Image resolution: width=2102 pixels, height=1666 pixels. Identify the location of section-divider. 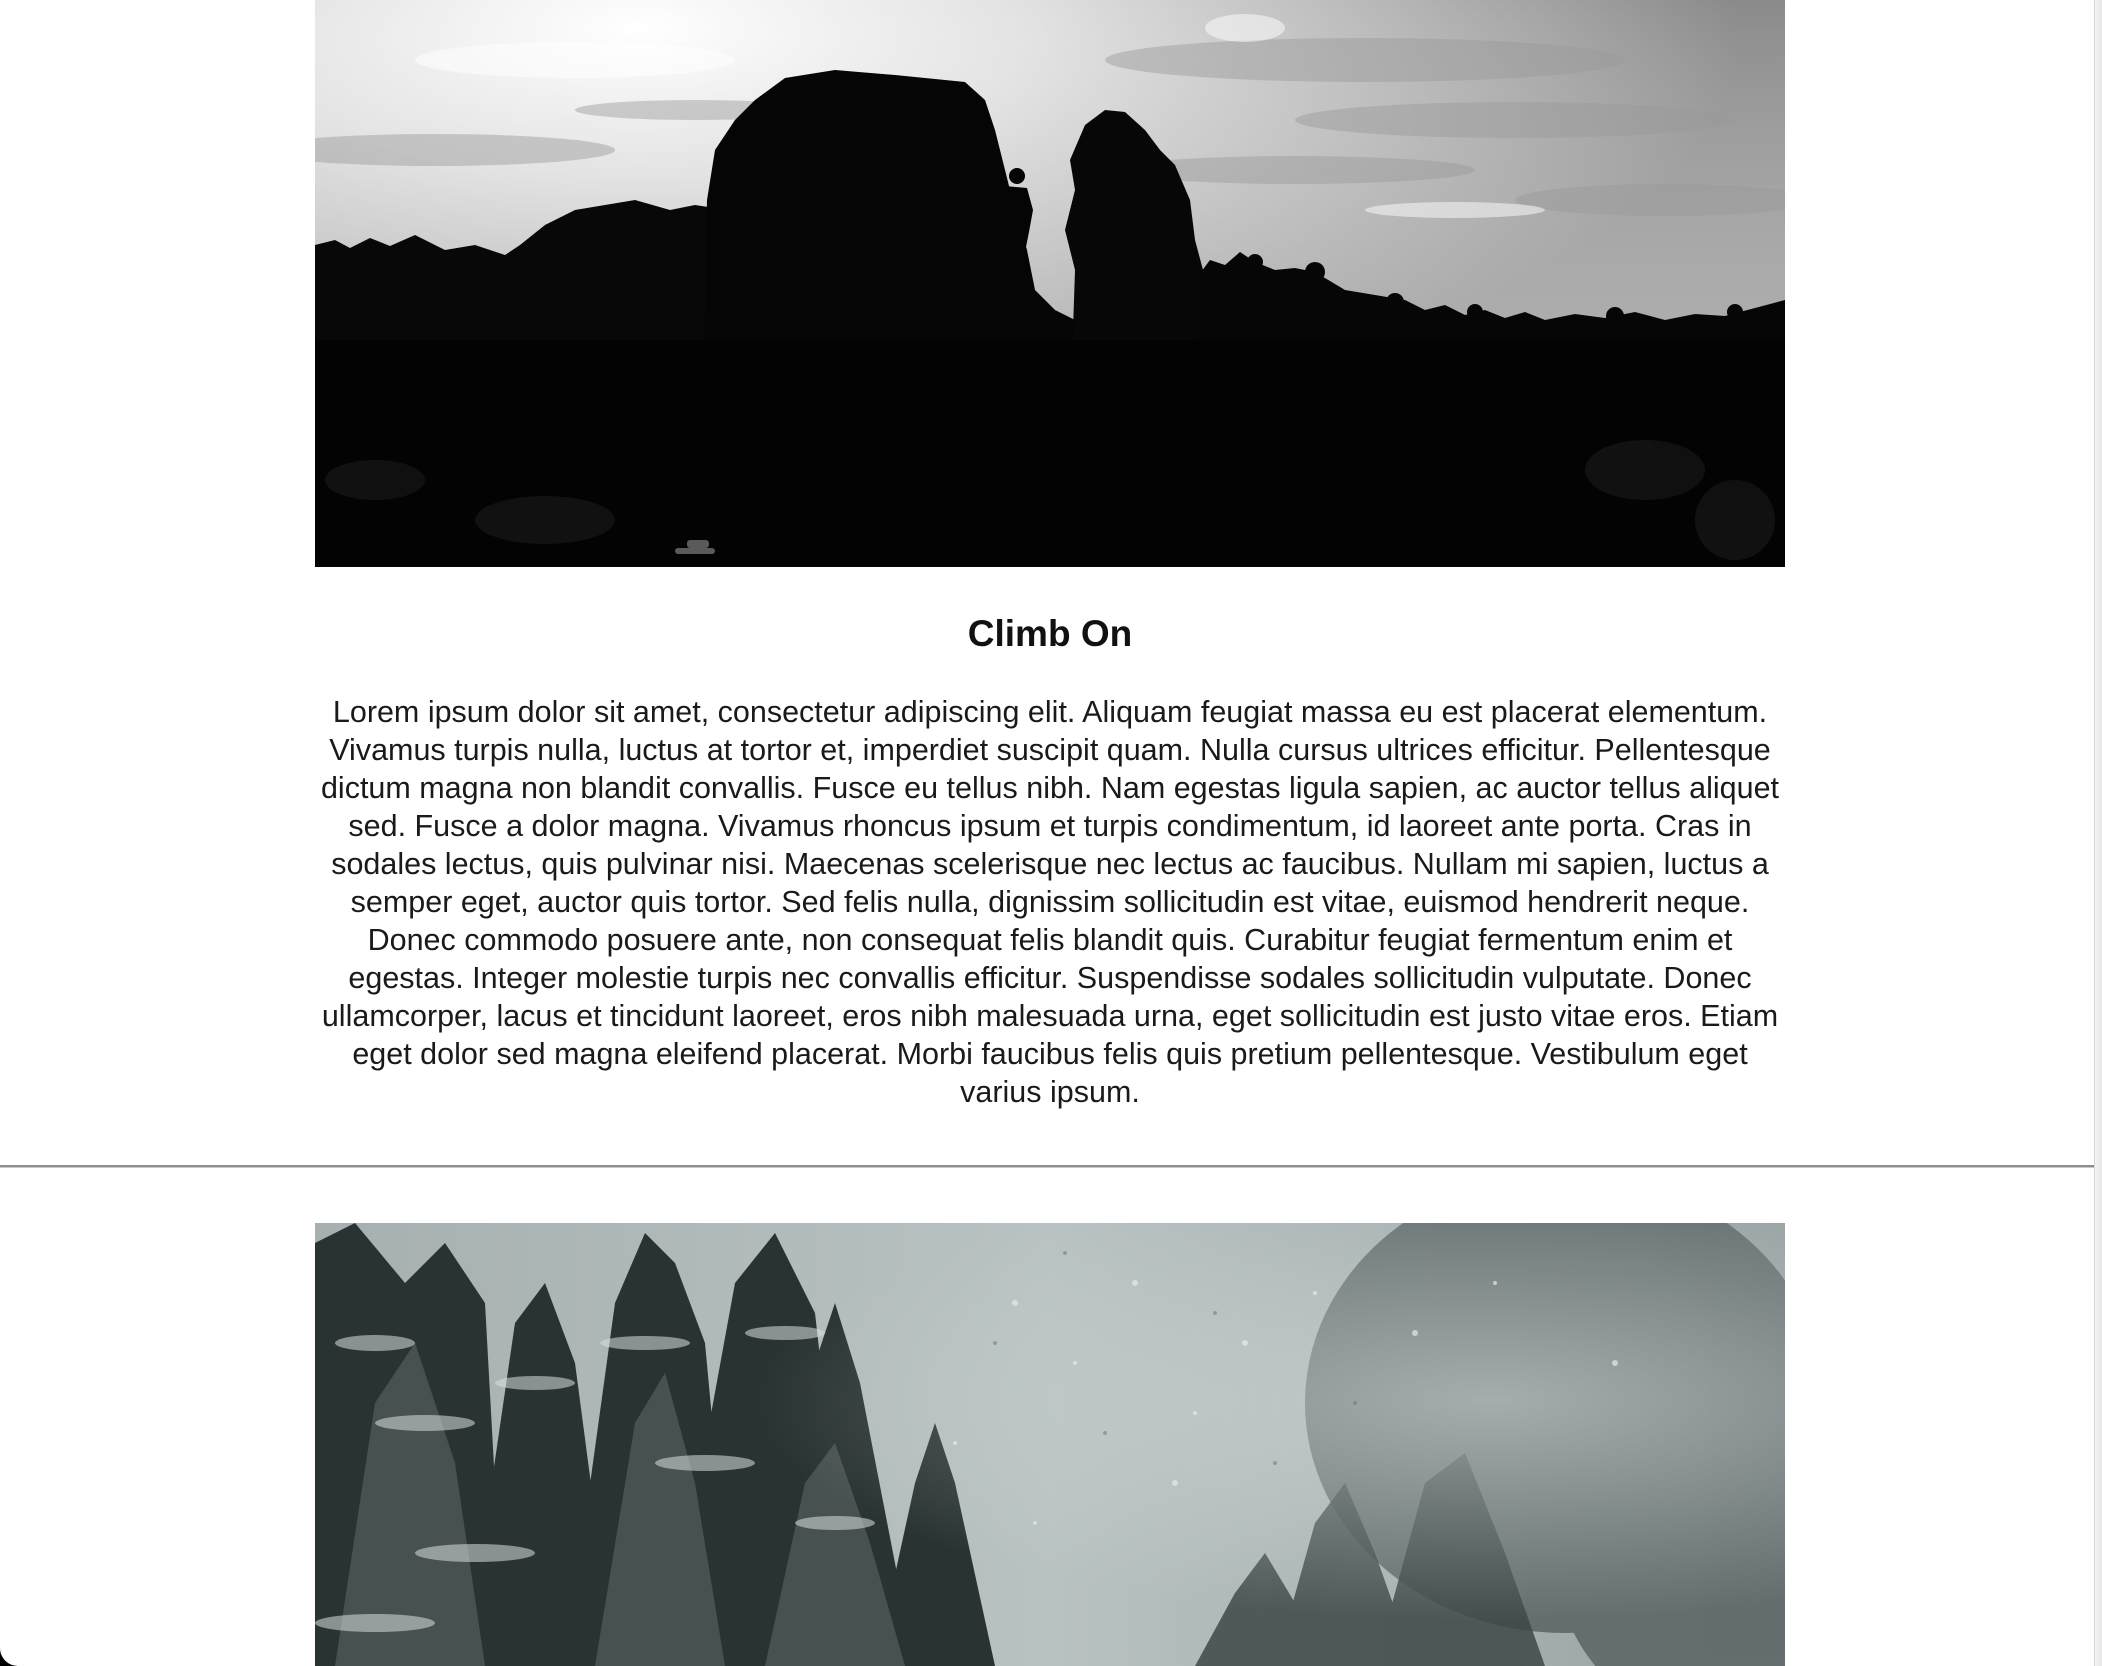
(1048, 1166).